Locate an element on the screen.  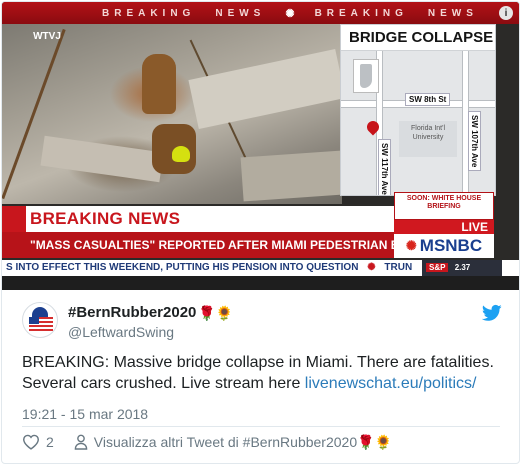
rescue-helmet is located at coordinates (181, 154).